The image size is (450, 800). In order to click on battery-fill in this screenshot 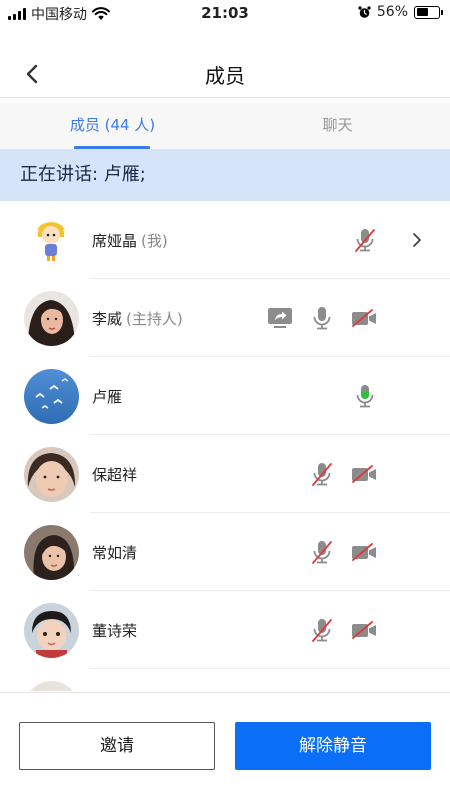, I will do `click(422, 12)`.